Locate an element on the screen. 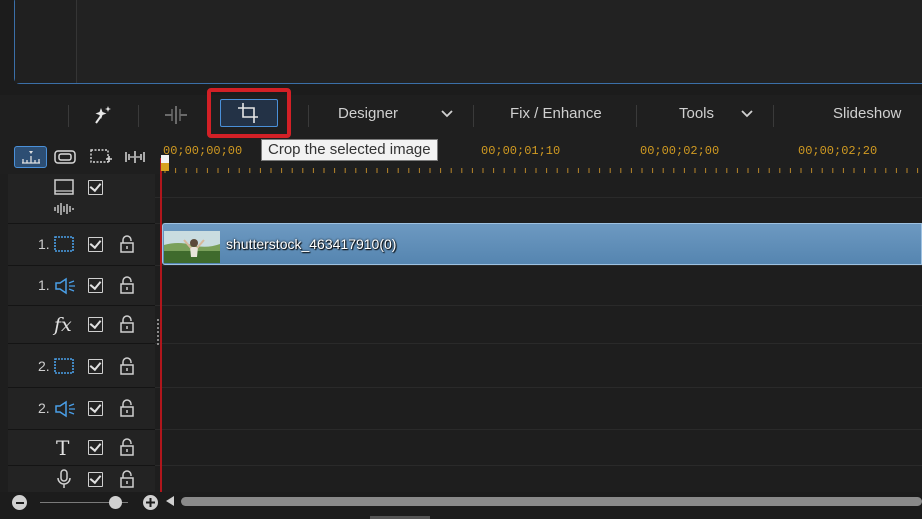  timecode-label: 00;00;00;00 is located at coordinates (203, 151).